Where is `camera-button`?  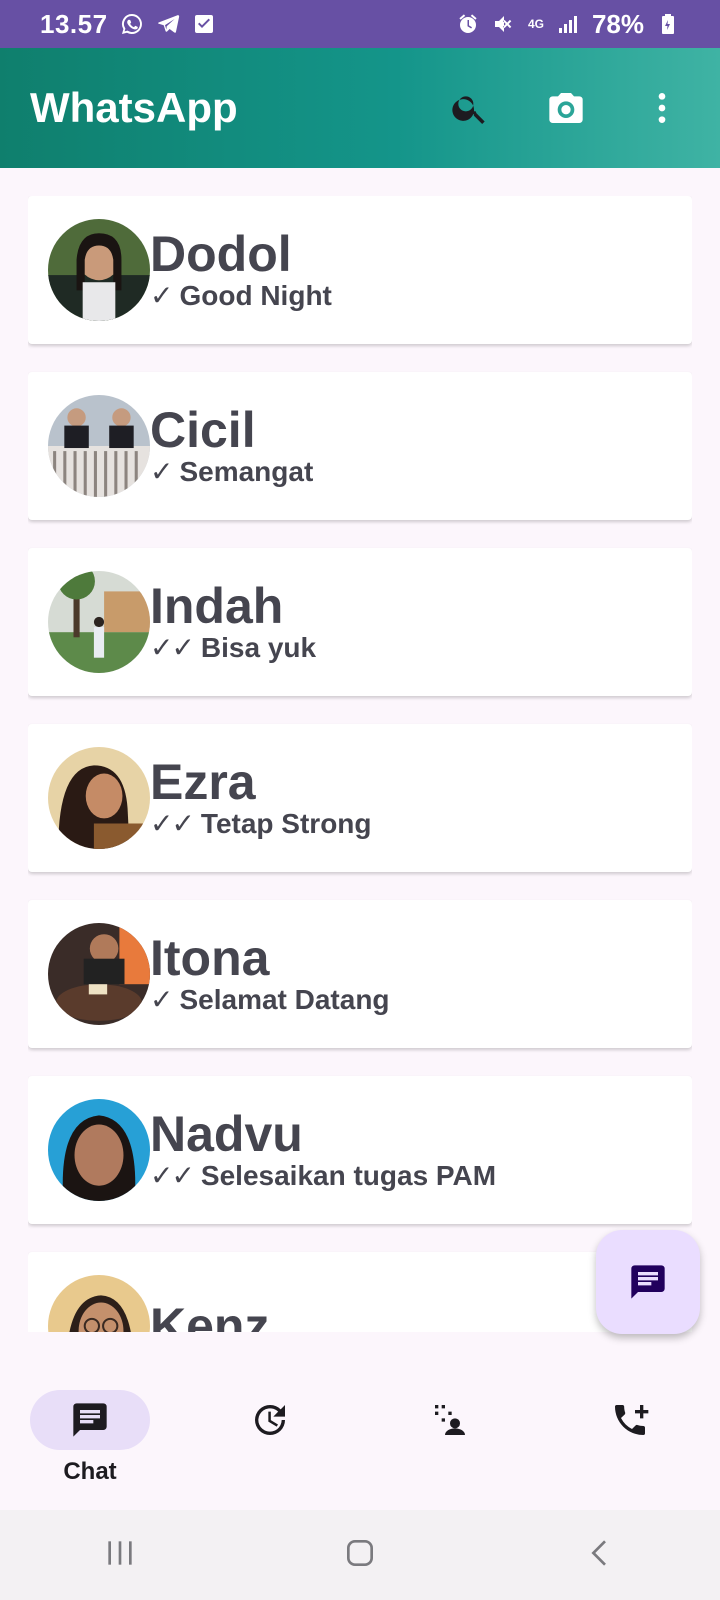 camera-button is located at coordinates (566, 108).